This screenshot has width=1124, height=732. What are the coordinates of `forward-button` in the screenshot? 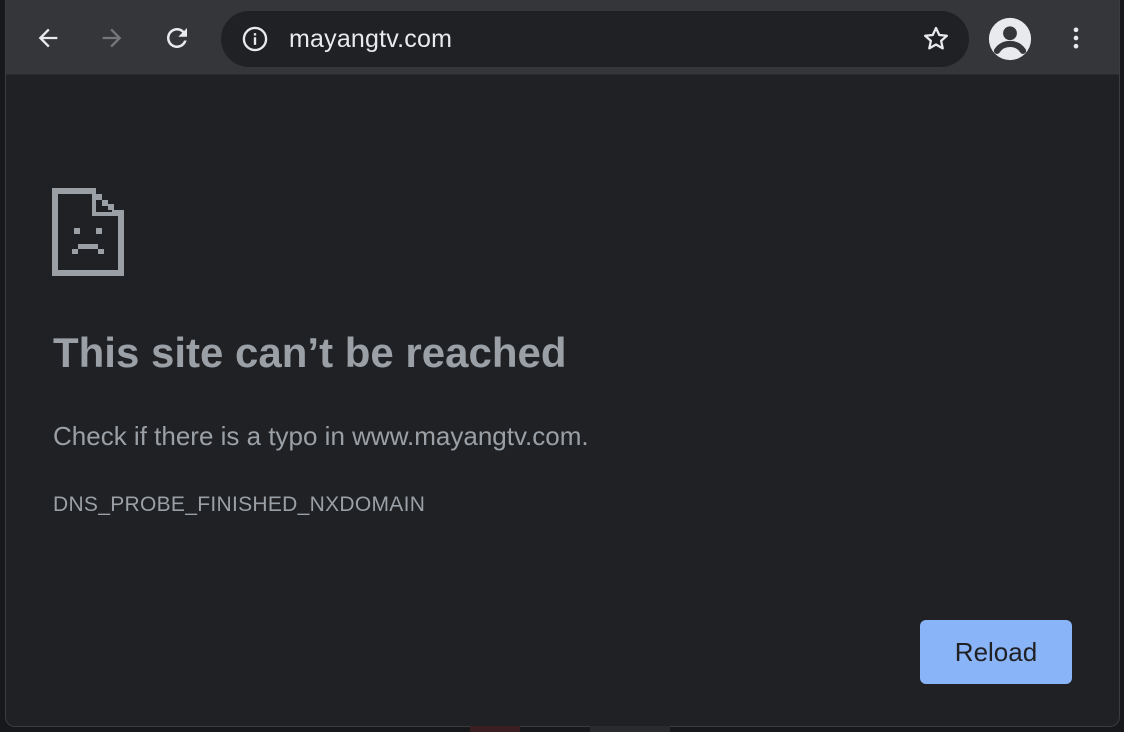 It's located at (112, 38).